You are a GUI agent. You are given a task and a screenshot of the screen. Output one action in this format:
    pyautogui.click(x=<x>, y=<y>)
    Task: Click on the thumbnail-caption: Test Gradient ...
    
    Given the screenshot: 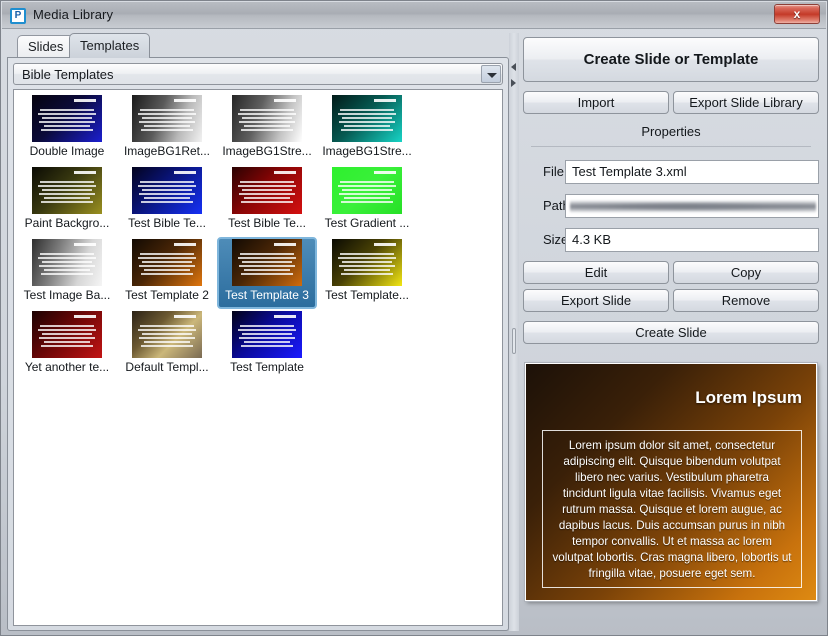 What is the action you would take?
    pyautogui.click(x=367, y=223)
    